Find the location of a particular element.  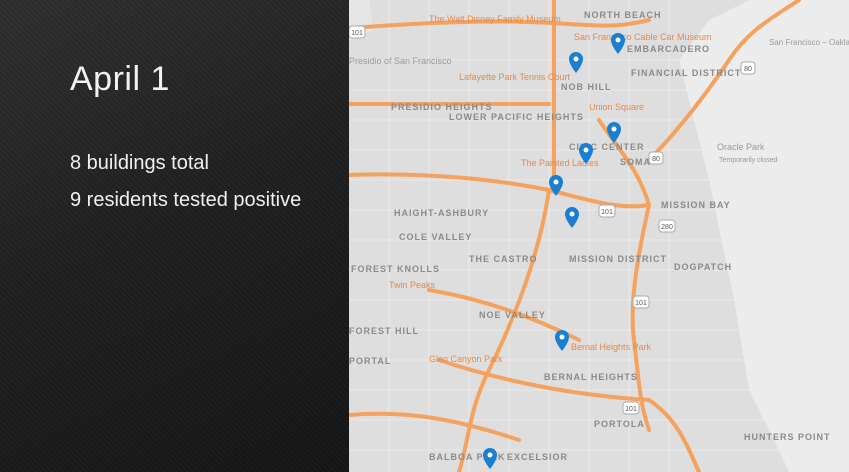

label-north-beach: NORTH BEACH is located at coordinates (623, 15).